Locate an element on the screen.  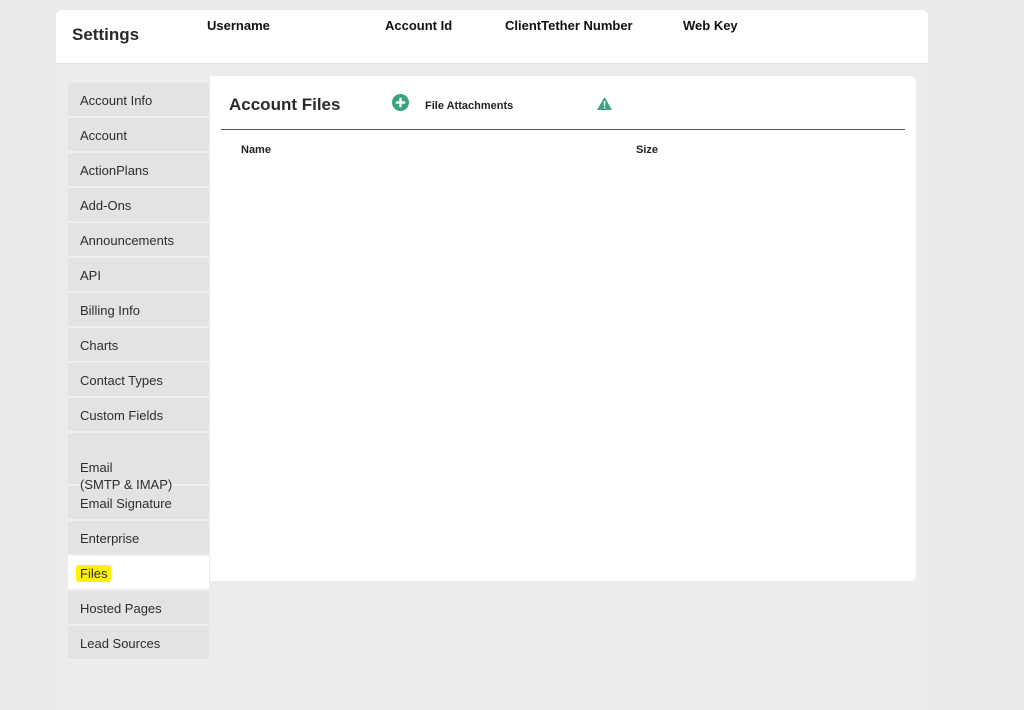
sidebar-item-label: Enterprise is located at coordinates (110, 538).